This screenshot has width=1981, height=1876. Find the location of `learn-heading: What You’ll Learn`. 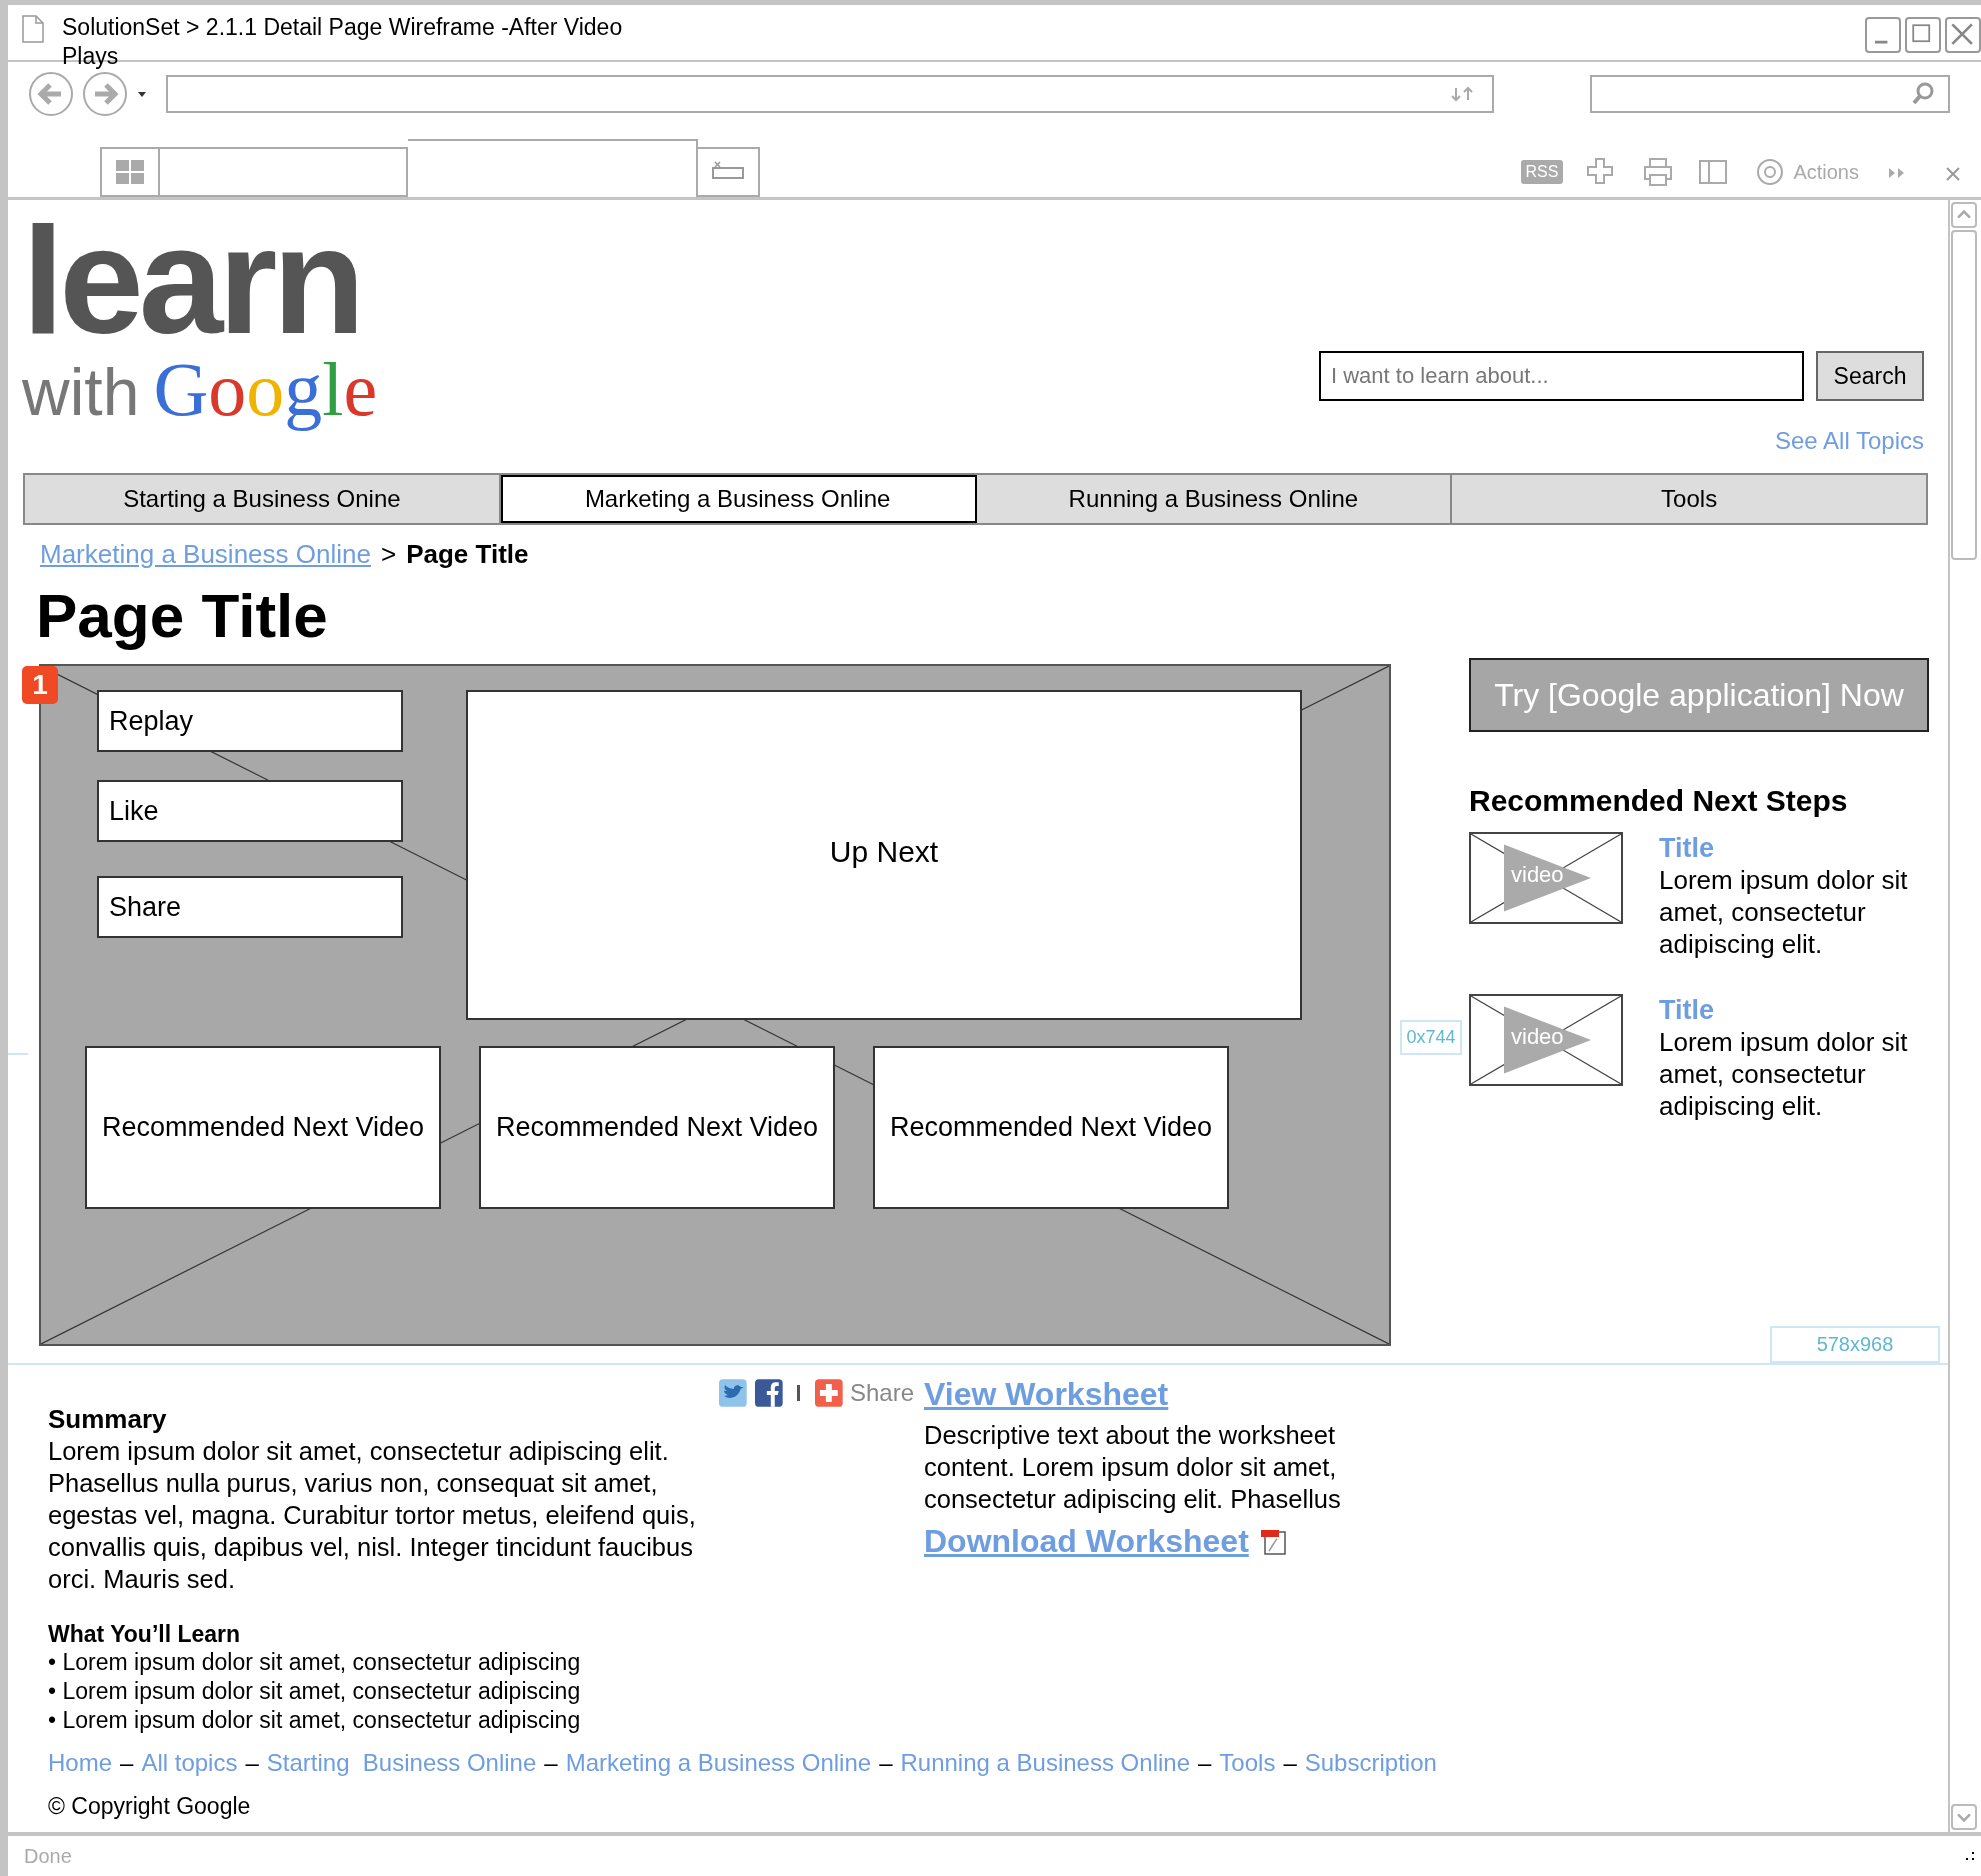

learn-heading: What You’ll Learn is located at coordinates (145, 1634).